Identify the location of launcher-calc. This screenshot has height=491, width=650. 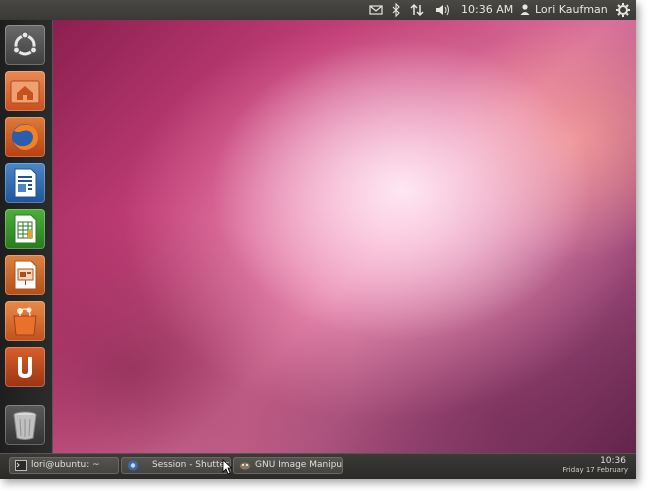
(25, 229).